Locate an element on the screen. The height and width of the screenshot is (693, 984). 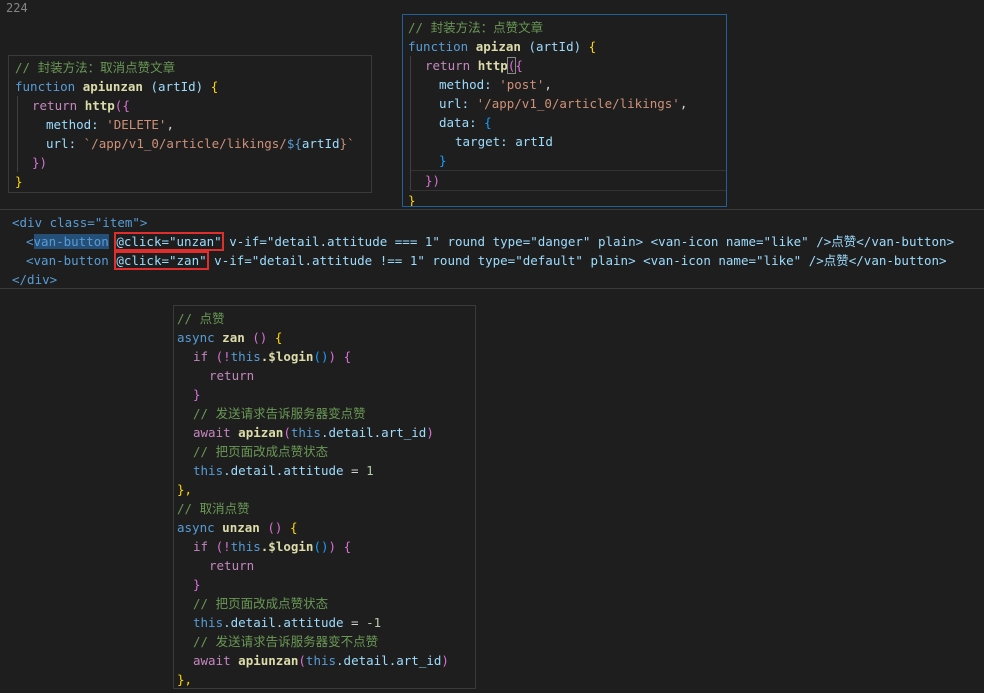
function-name: apizan is located at coordinates (498, 46).